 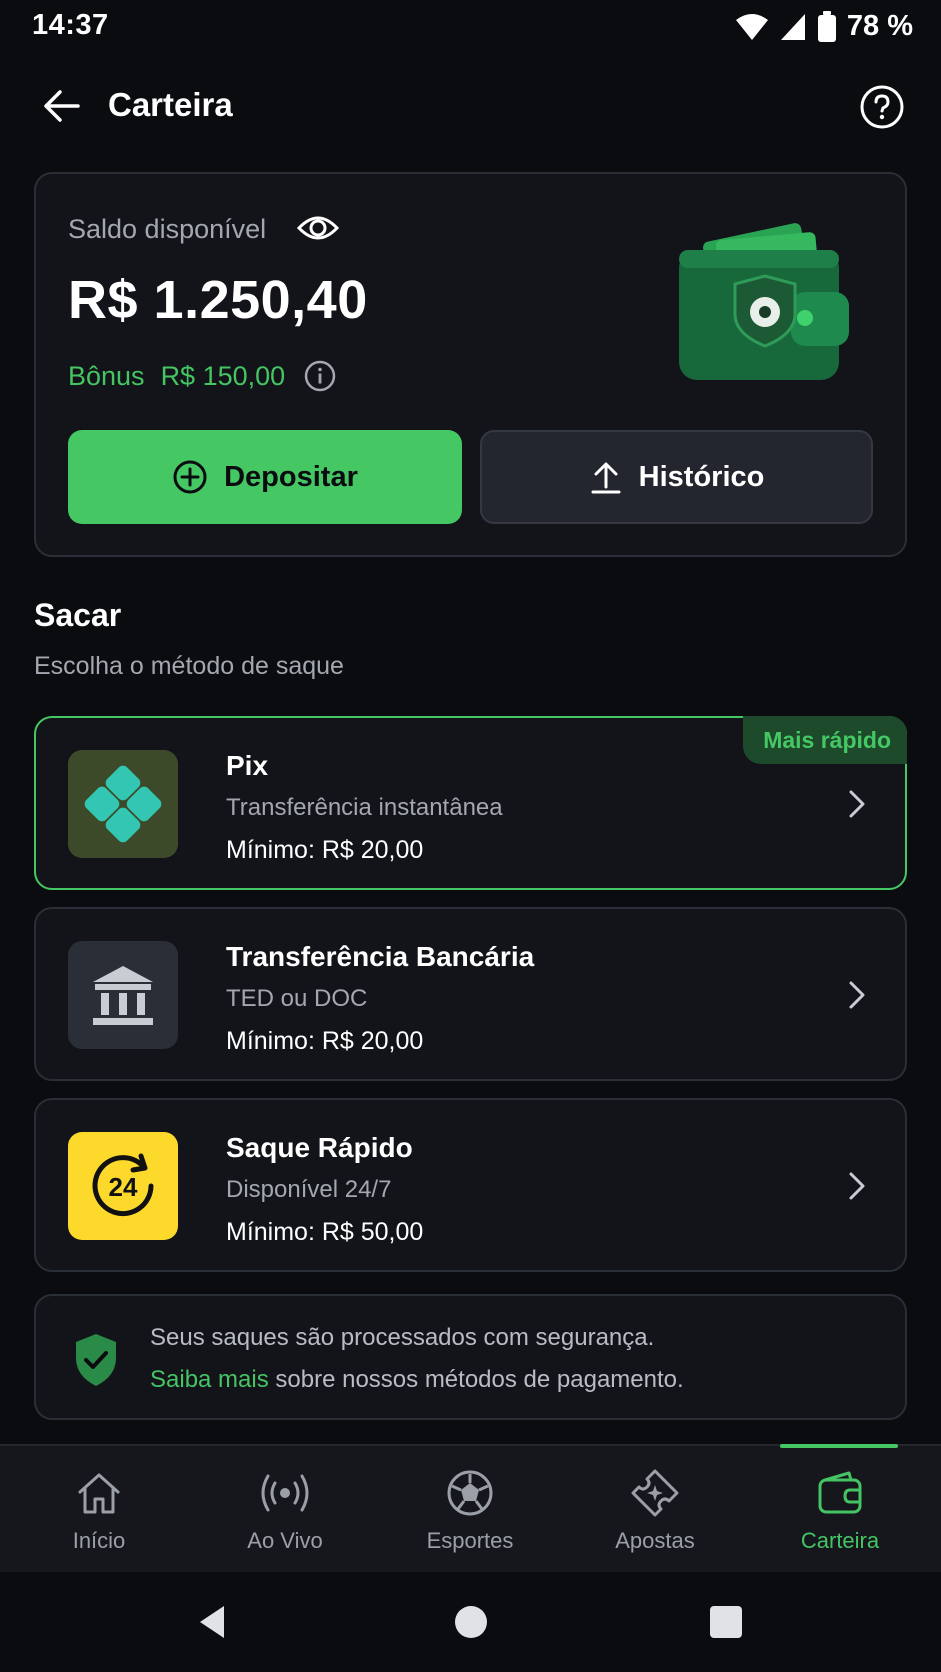 What do you see at coordinates (247, 765) in the screenshot?
I see `method-title: Pix` at bounding box center [247, 765].